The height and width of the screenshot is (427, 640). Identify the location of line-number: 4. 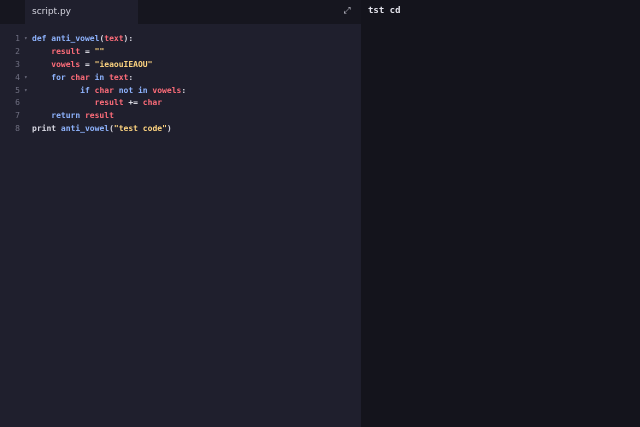
(17, 77).